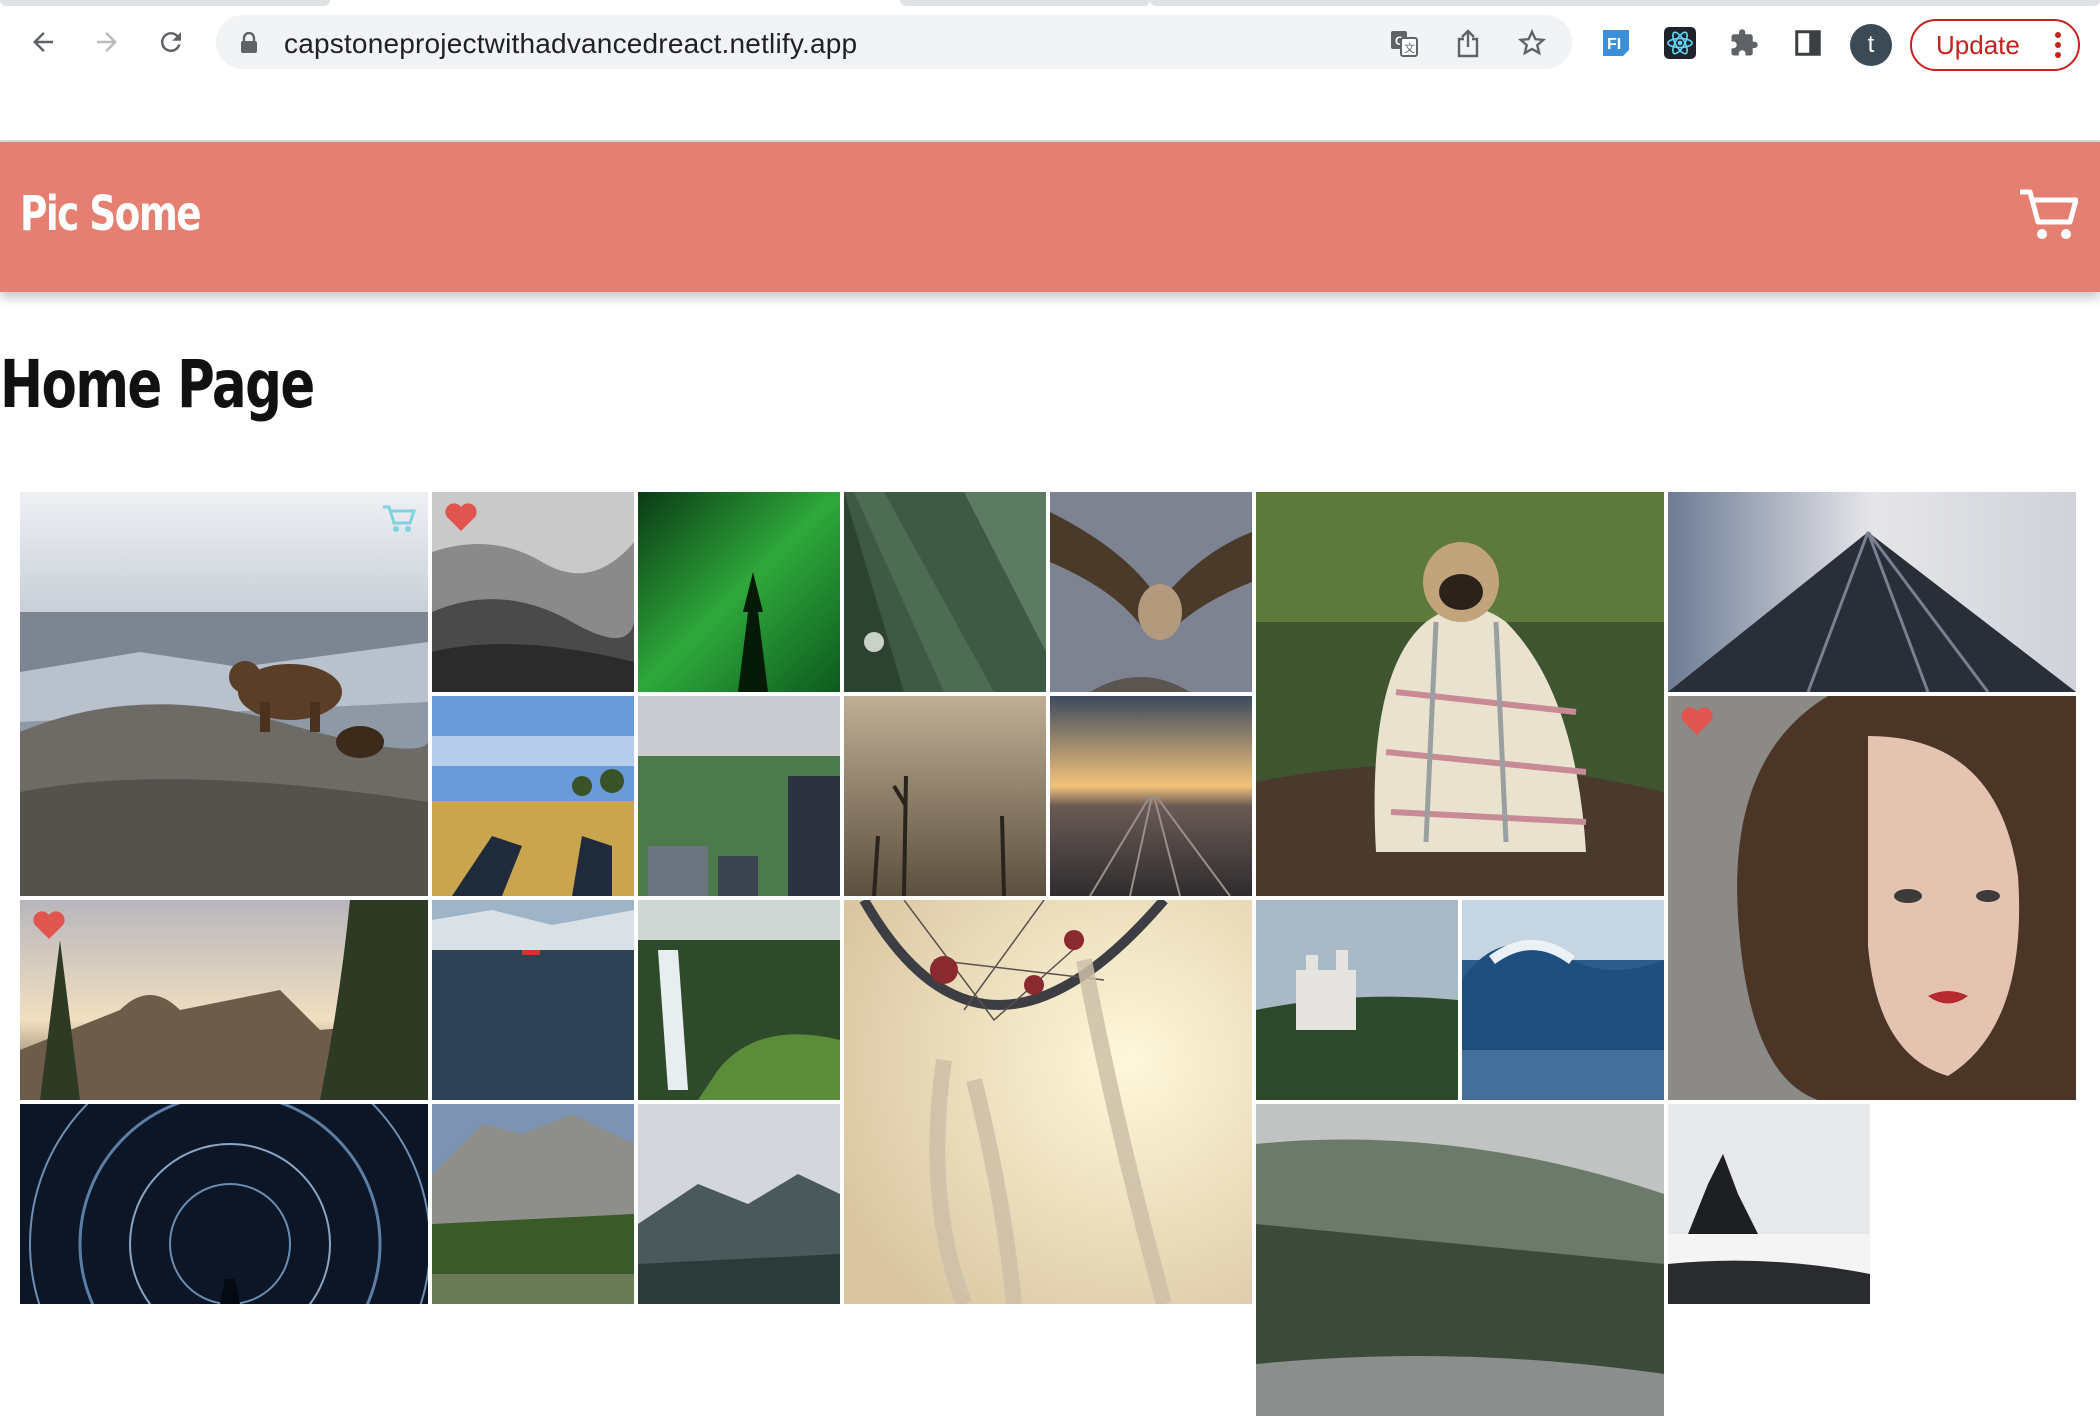 The height and width of the screenshot is (1416, 2100). What do you see at coordinates (43, 42) in the screenshot?
I see `back-arrow-icon` at bounding box center [43, 42].